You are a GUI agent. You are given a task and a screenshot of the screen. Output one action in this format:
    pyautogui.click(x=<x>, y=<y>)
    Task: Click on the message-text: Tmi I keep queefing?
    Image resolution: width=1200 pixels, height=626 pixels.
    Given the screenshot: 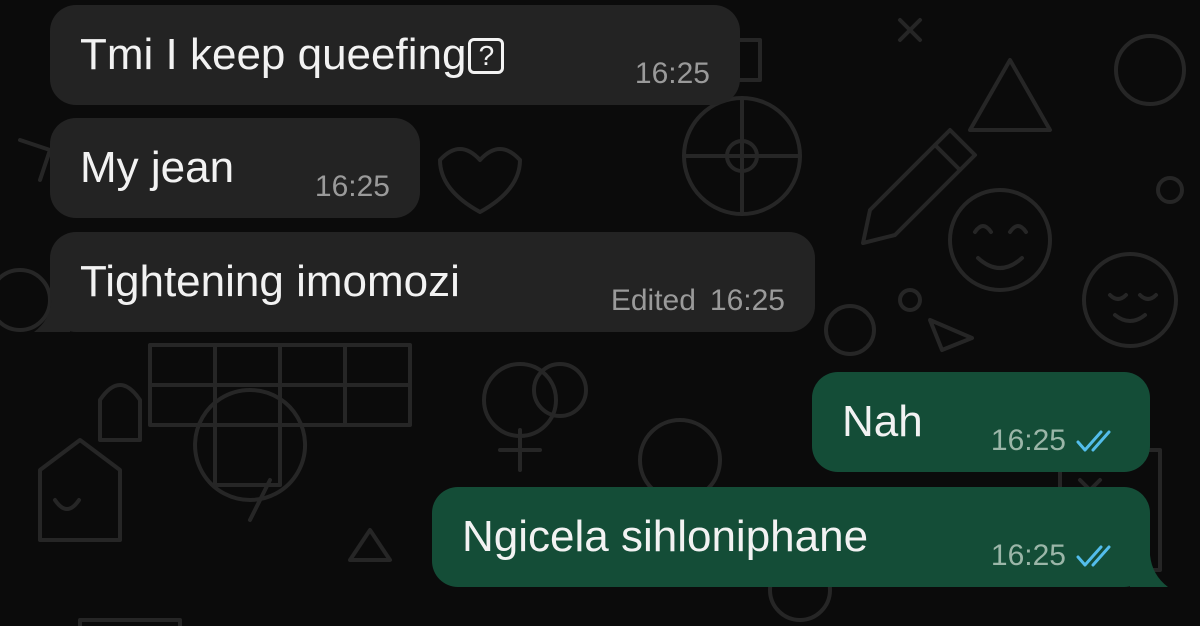 What is the action you would take?
    pyautogui.click(x=292, y=55)
    